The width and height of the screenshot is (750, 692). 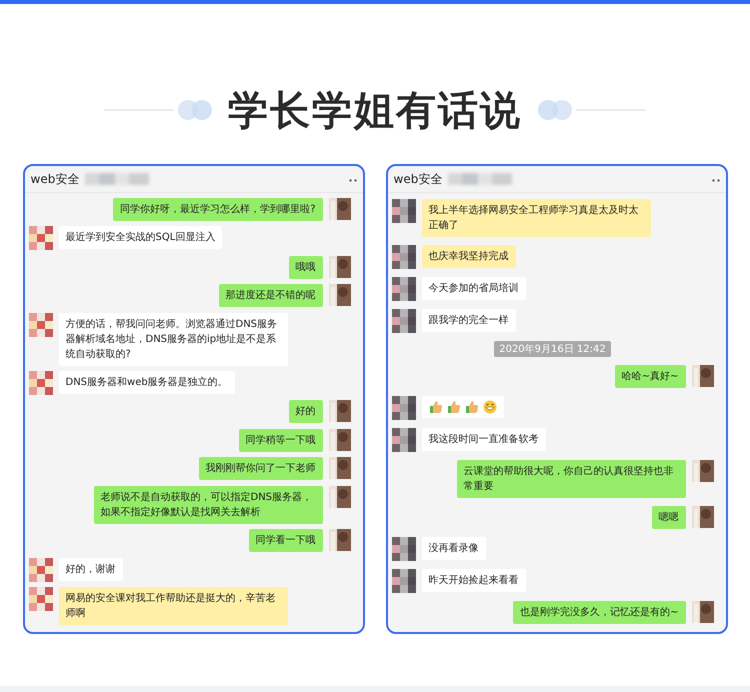 What do you see at coordinates (469, 256) in the screenshot?
I see `message-bubble: 也庆幸我坚持完成` at bounding box center [469, 256].